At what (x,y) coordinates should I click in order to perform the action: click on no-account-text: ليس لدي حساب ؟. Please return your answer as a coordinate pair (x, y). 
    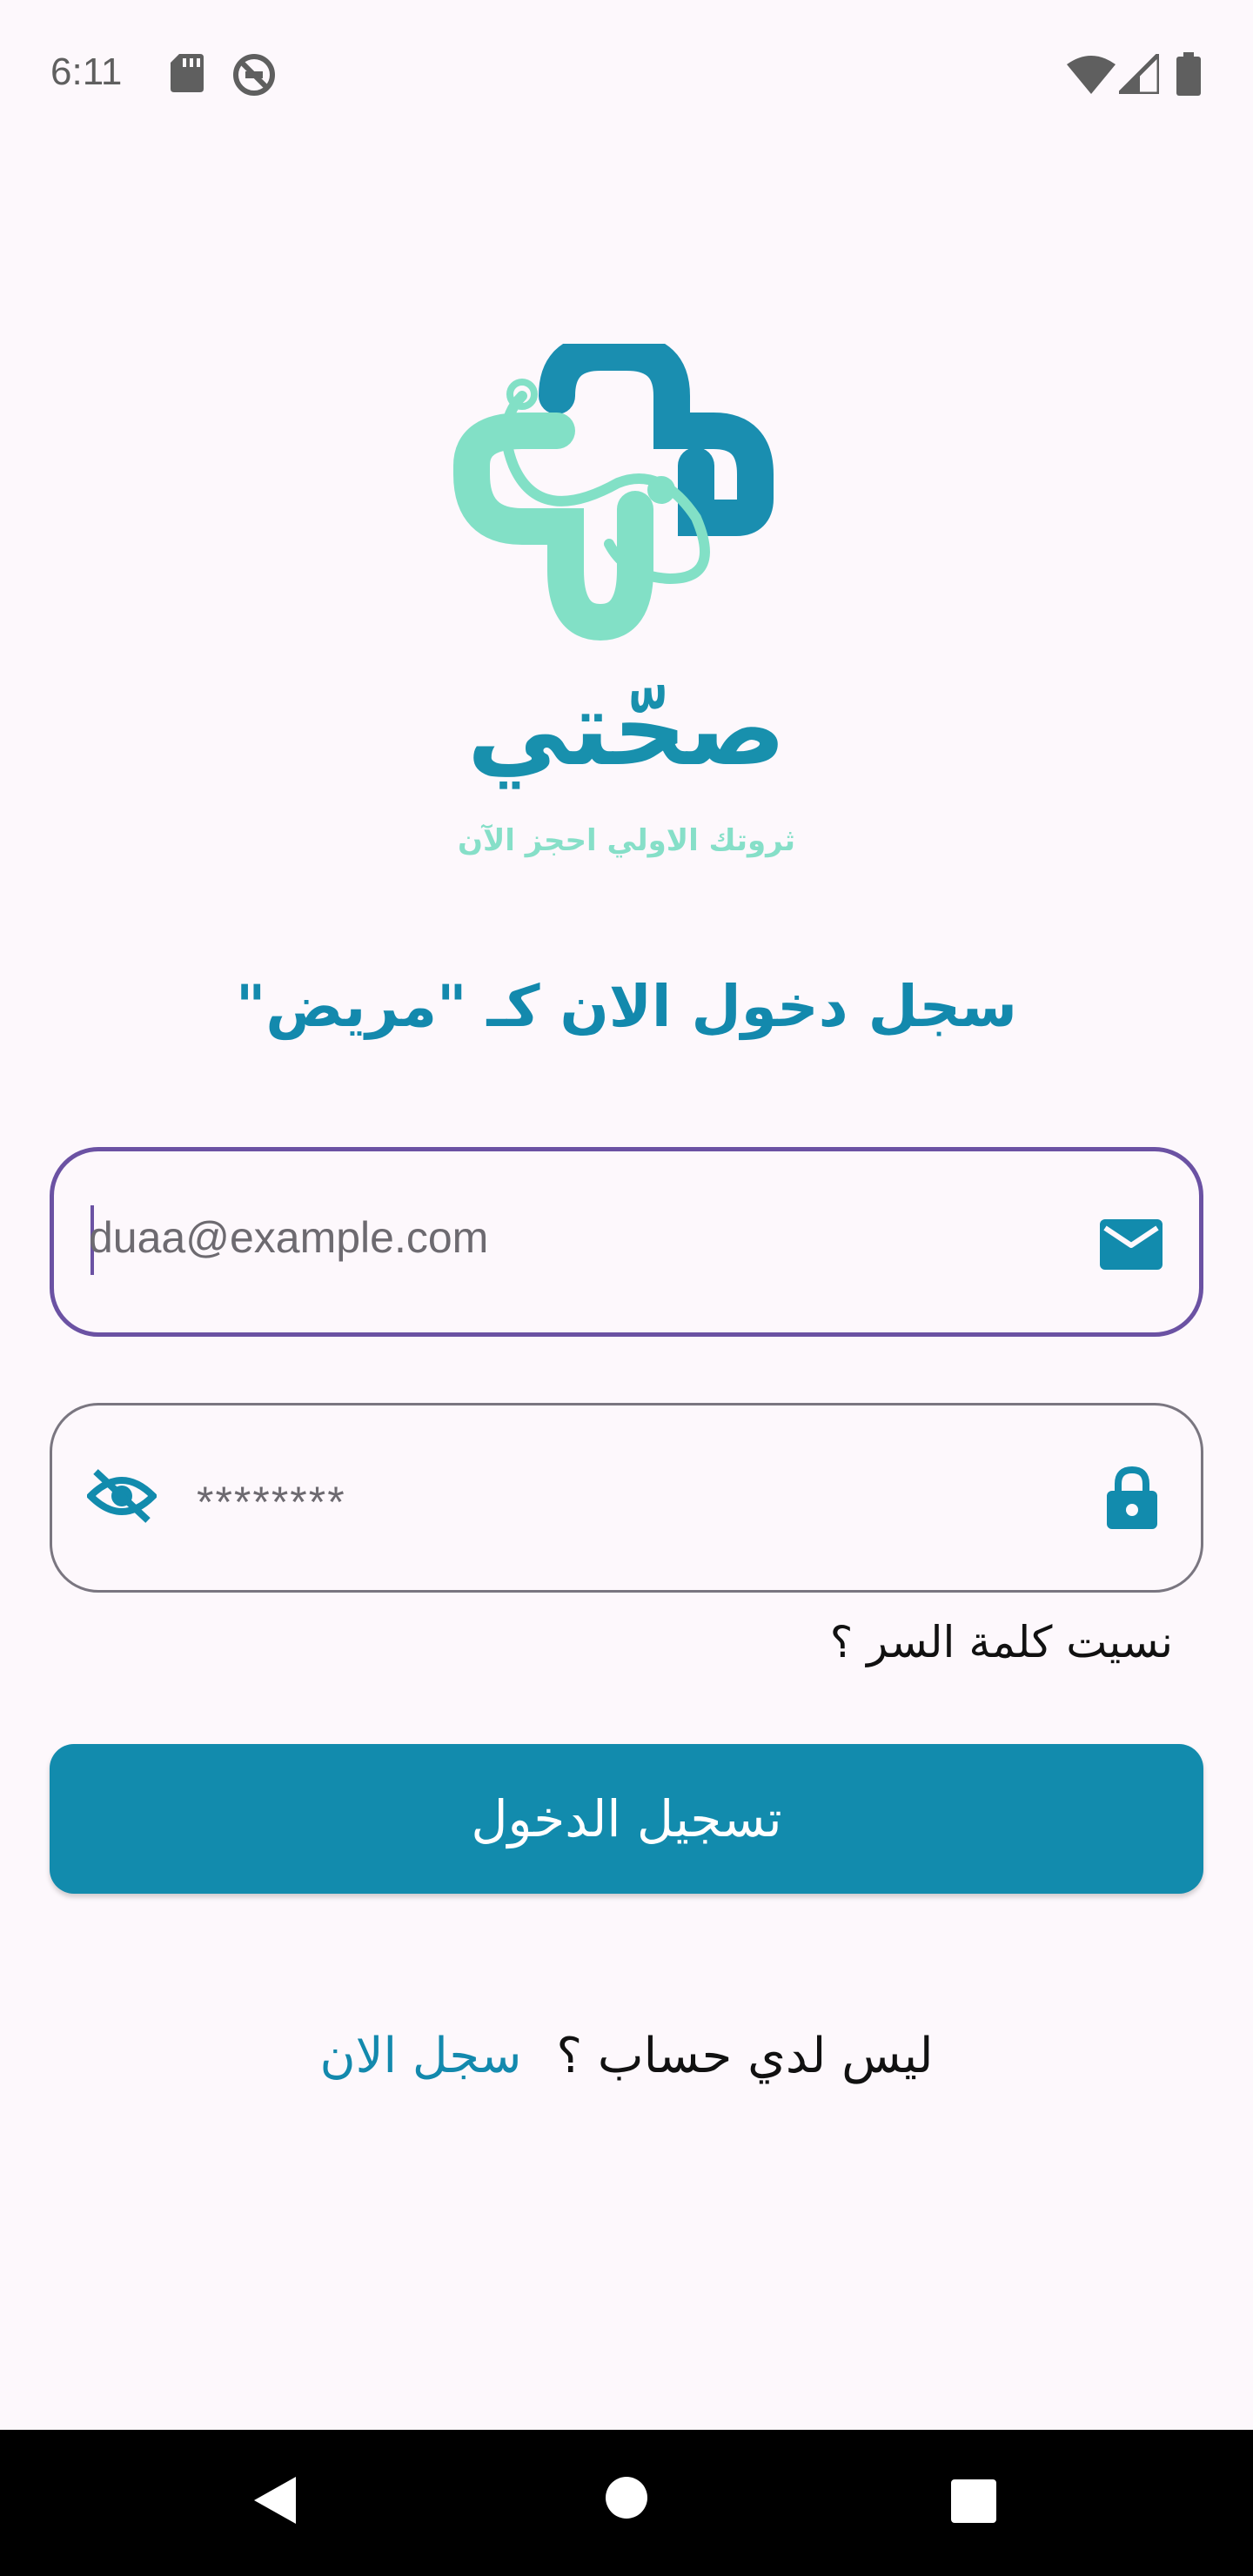
    Looking at the image, I should click on (745, 2056).